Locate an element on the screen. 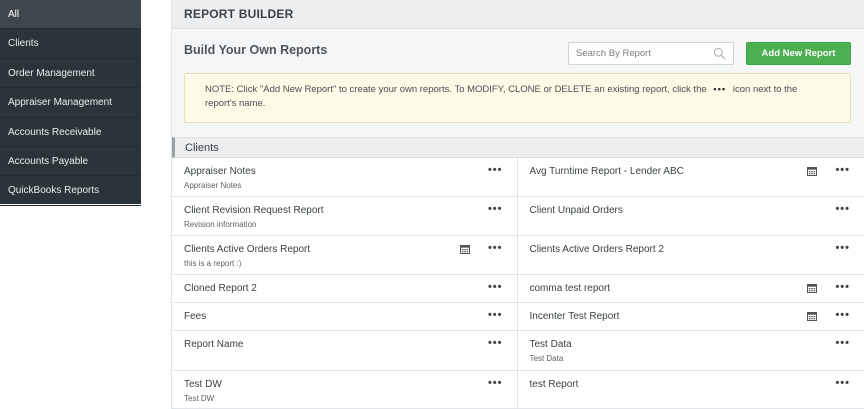  report-description: Revision information is located at coordinates (220, 224).